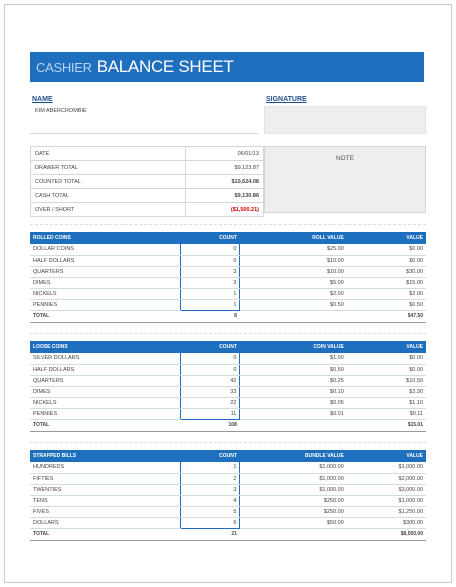 Image resolution: width=456 pixels, height=587 pixels. I want to click on count-input: 42, so click(210, 381).